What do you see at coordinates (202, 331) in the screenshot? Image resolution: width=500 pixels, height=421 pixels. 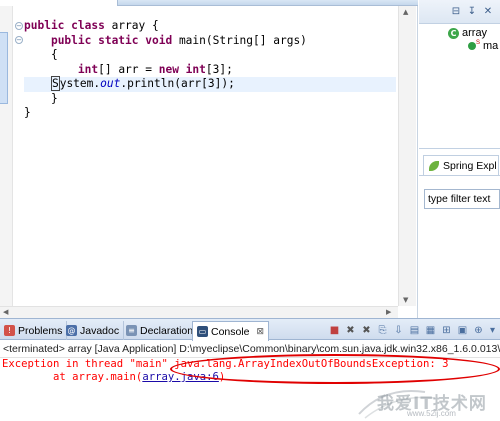 I see `console-icon: ▭` at bounding box center [202, 331].